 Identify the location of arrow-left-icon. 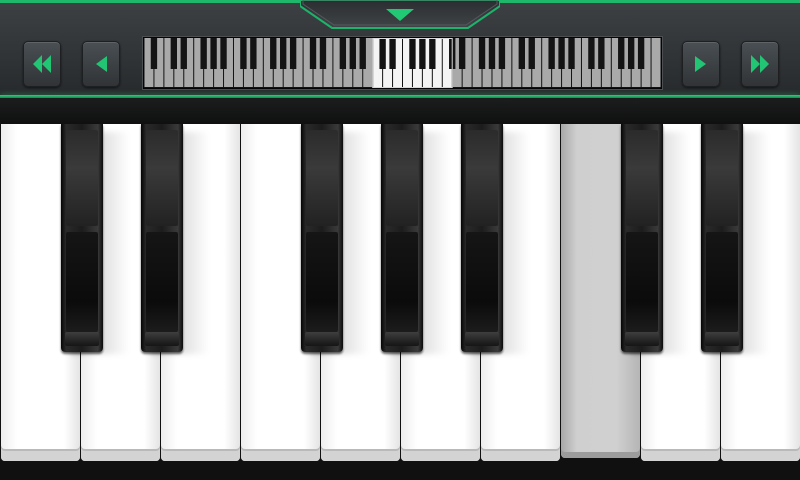
(101, 64).